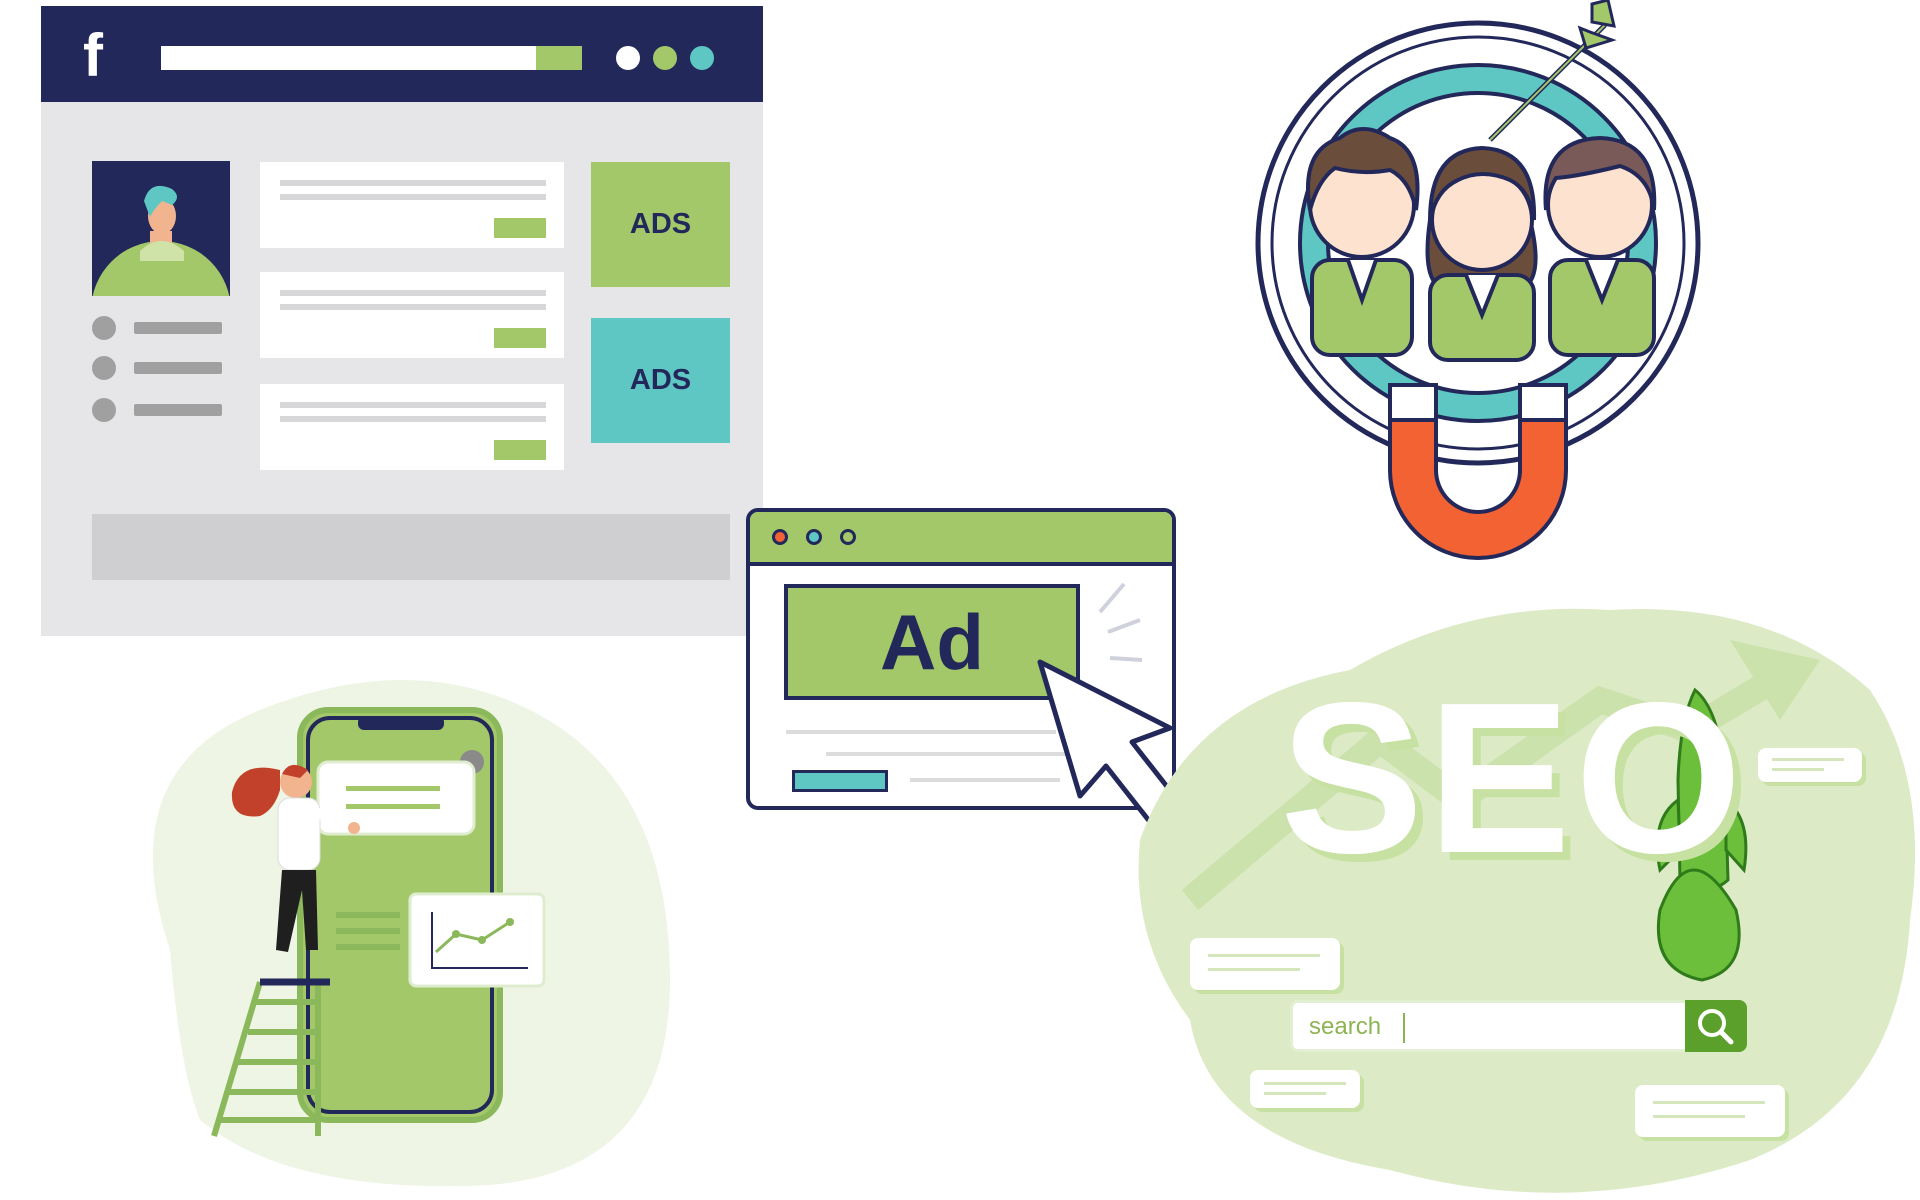  What do you see at coordinates (964, 668) in the screenshot?
I see `ad-browser-window: Ad` at bounding box center [964, 668].